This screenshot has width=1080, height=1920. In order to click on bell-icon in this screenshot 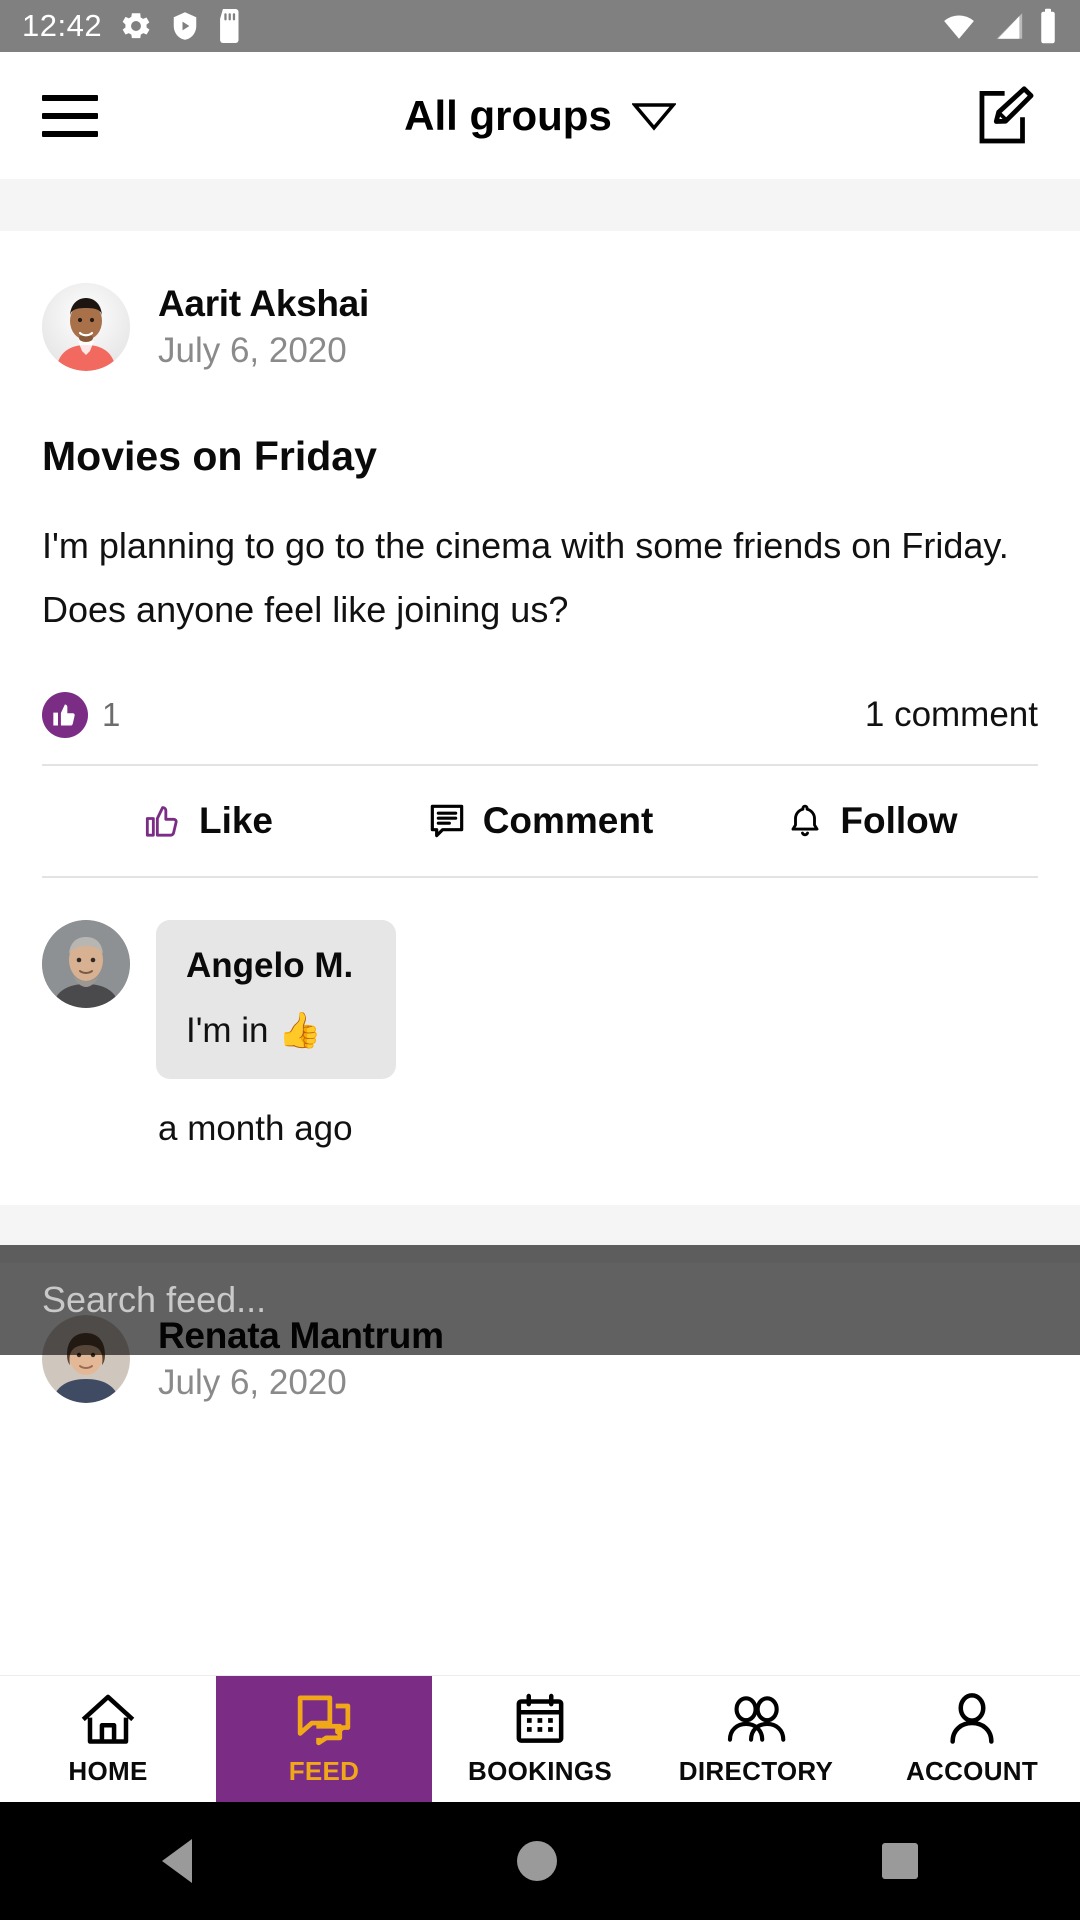, I will do `click(805, 820)`.